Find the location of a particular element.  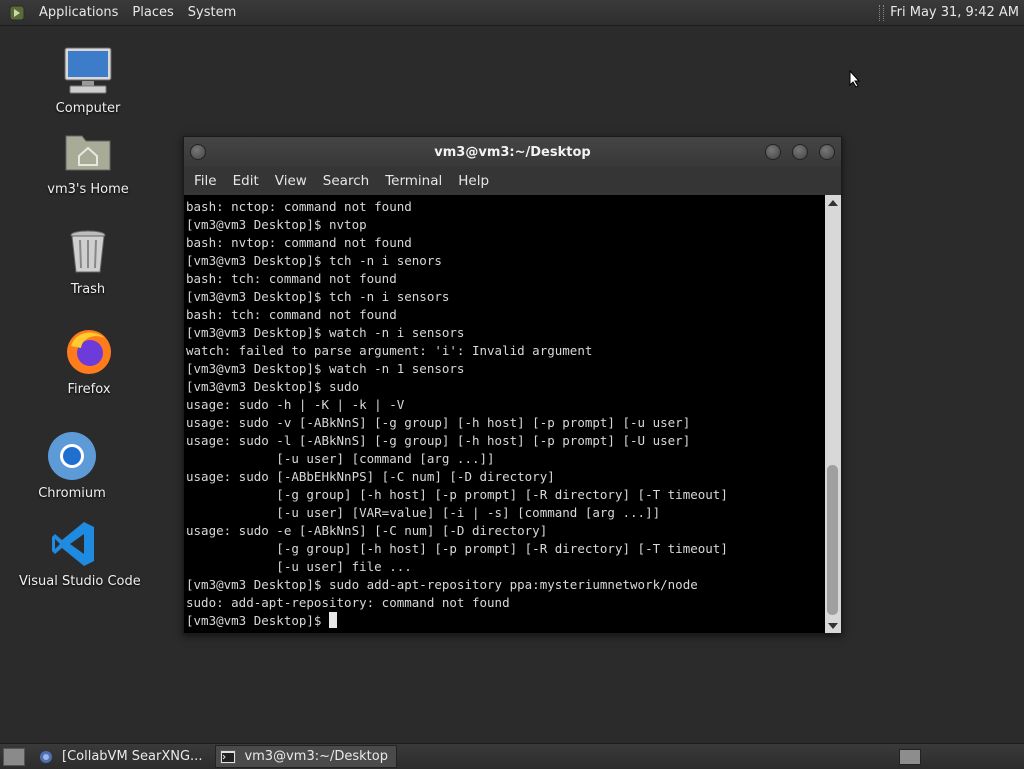

desktop-icon-firefox: Firefox is located at coordinates (89, 361).